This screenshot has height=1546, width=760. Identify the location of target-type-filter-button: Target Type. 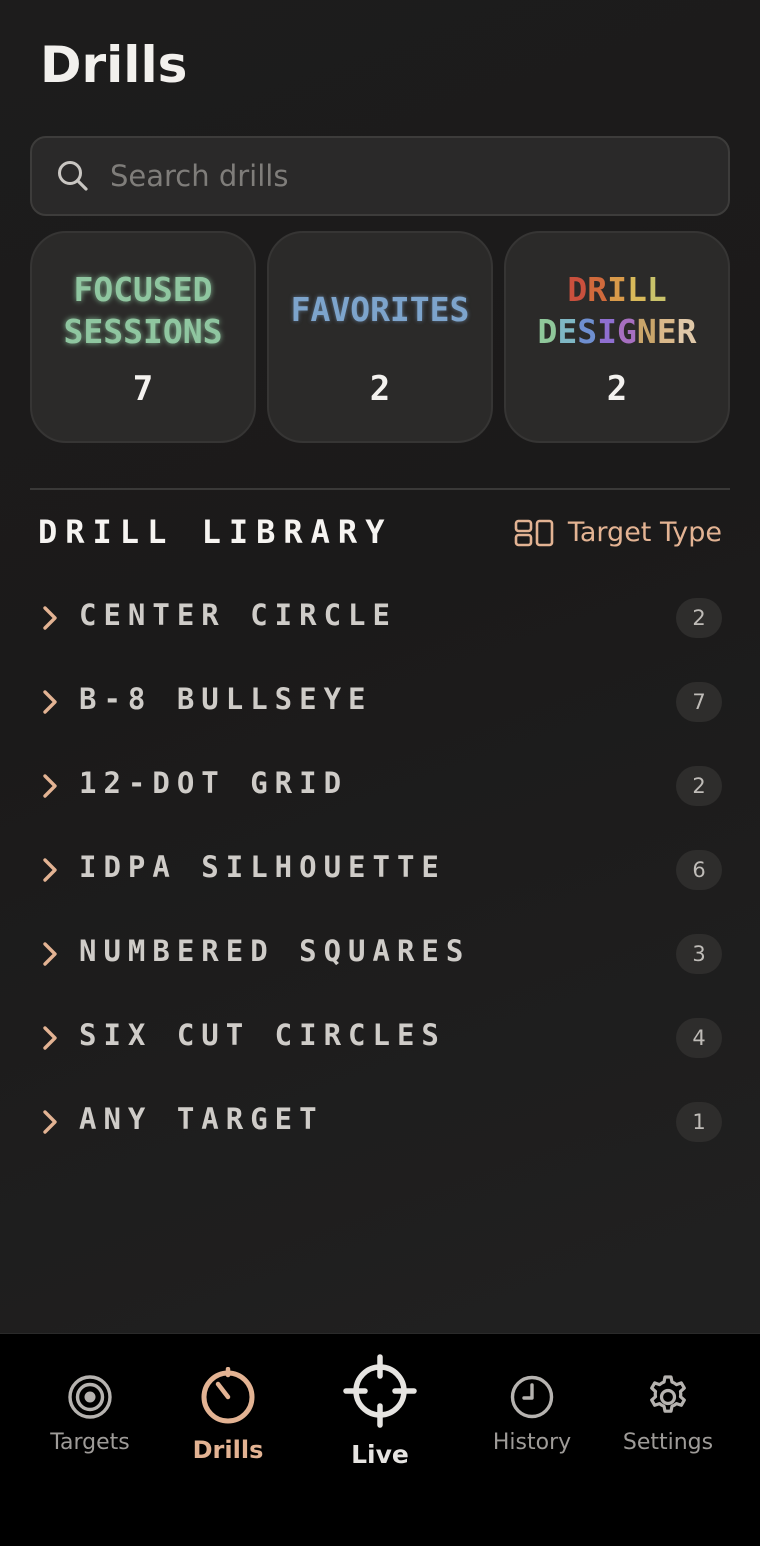
(618, 532).